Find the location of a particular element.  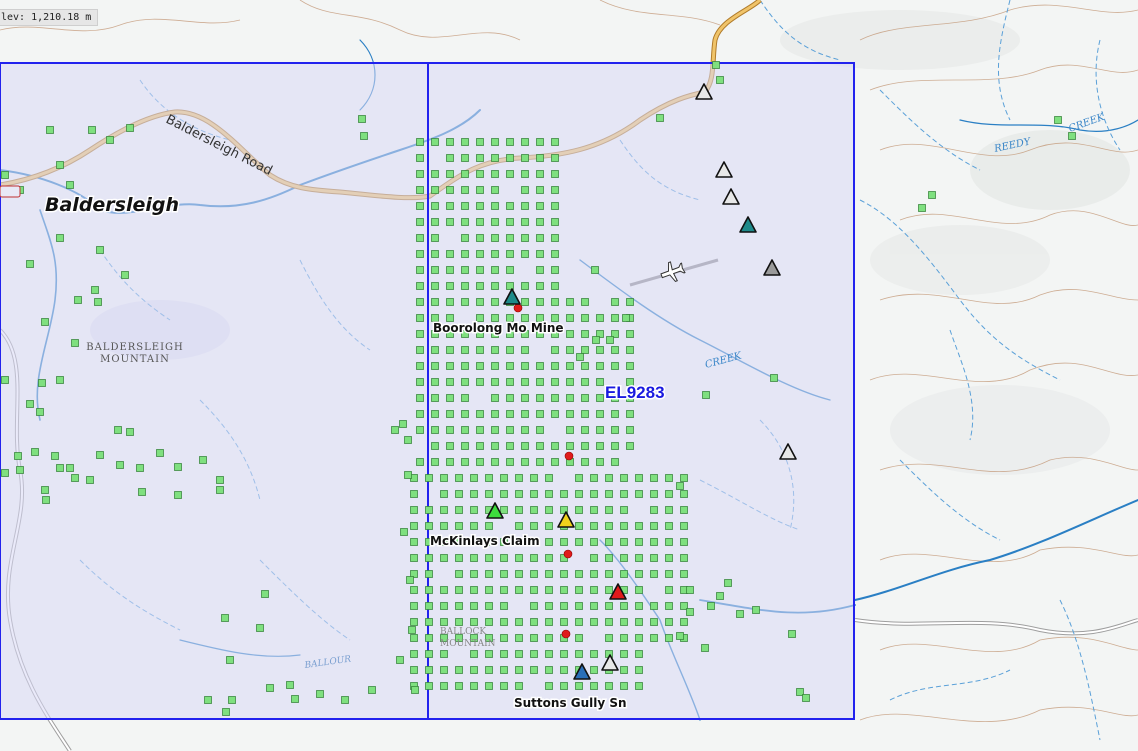

tenement-label: EL9283 is located at coordinates (635, 393).